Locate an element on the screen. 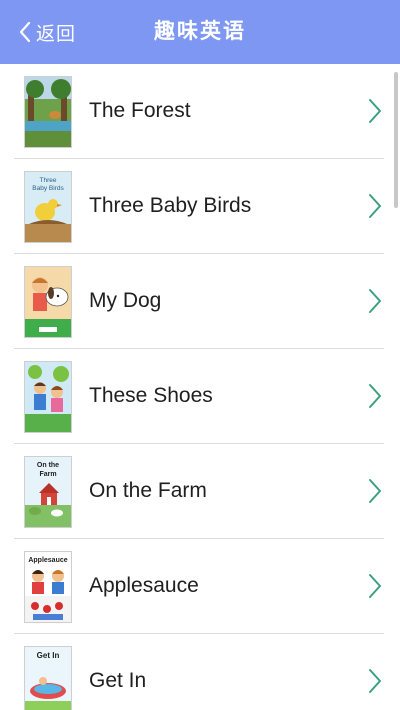 The width and height of the screenshot is (400, 710). back-button: 返回 is located at coordinates (47, 32).